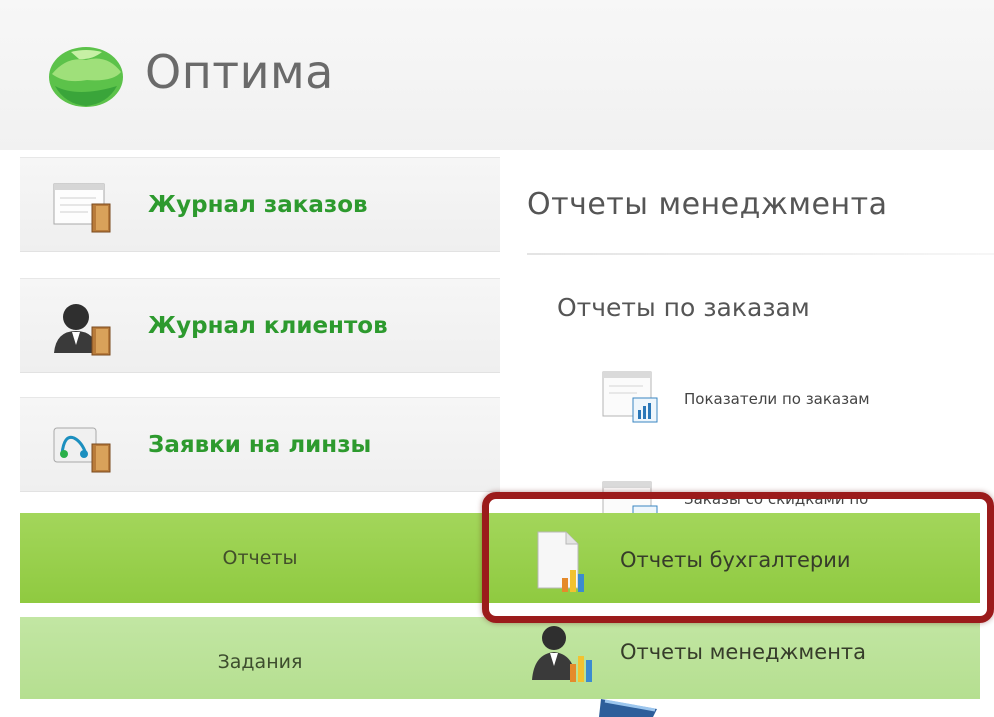 The image size is (994, 717). I want to click on sidebar-item-label: Журнал заказов, so click(258, 205).